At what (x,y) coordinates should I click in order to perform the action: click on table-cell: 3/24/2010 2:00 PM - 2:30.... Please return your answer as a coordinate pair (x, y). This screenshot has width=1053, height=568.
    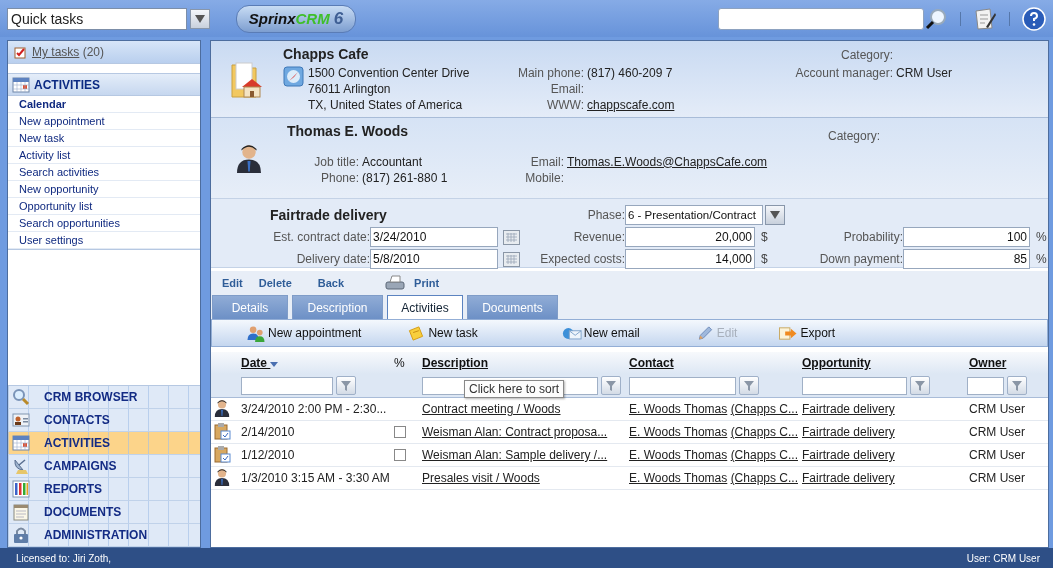
    Looking at the image, I should click on (313, 409).